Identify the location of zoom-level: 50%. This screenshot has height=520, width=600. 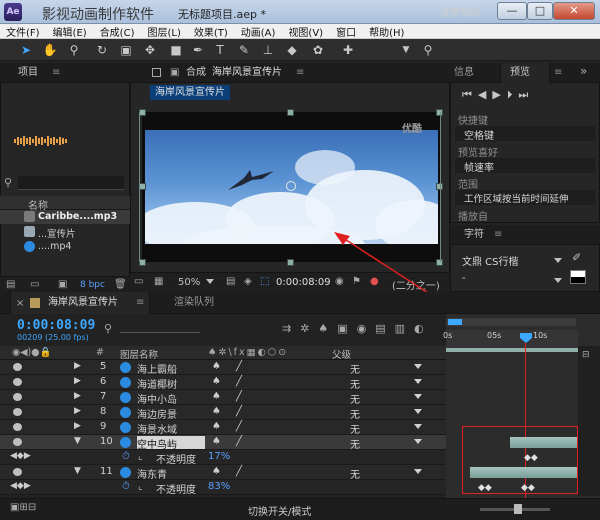
(189, 282).